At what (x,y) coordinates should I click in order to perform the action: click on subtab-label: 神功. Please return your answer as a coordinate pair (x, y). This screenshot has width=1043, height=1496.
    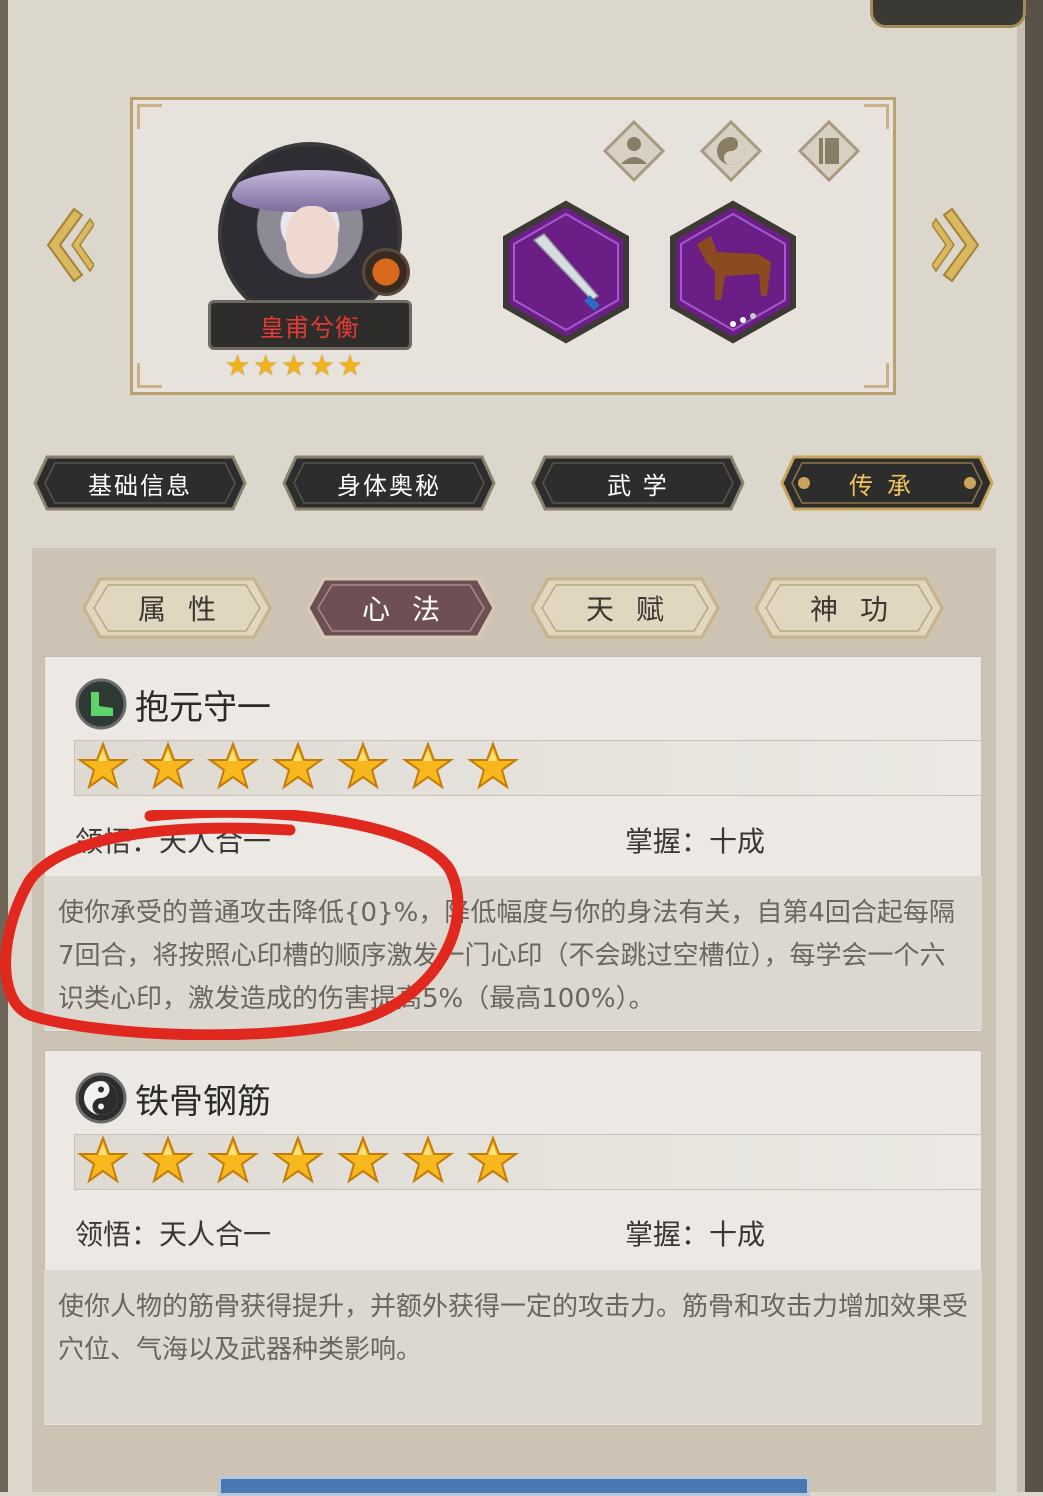
    Looking at the image, I should click on (859, 609).